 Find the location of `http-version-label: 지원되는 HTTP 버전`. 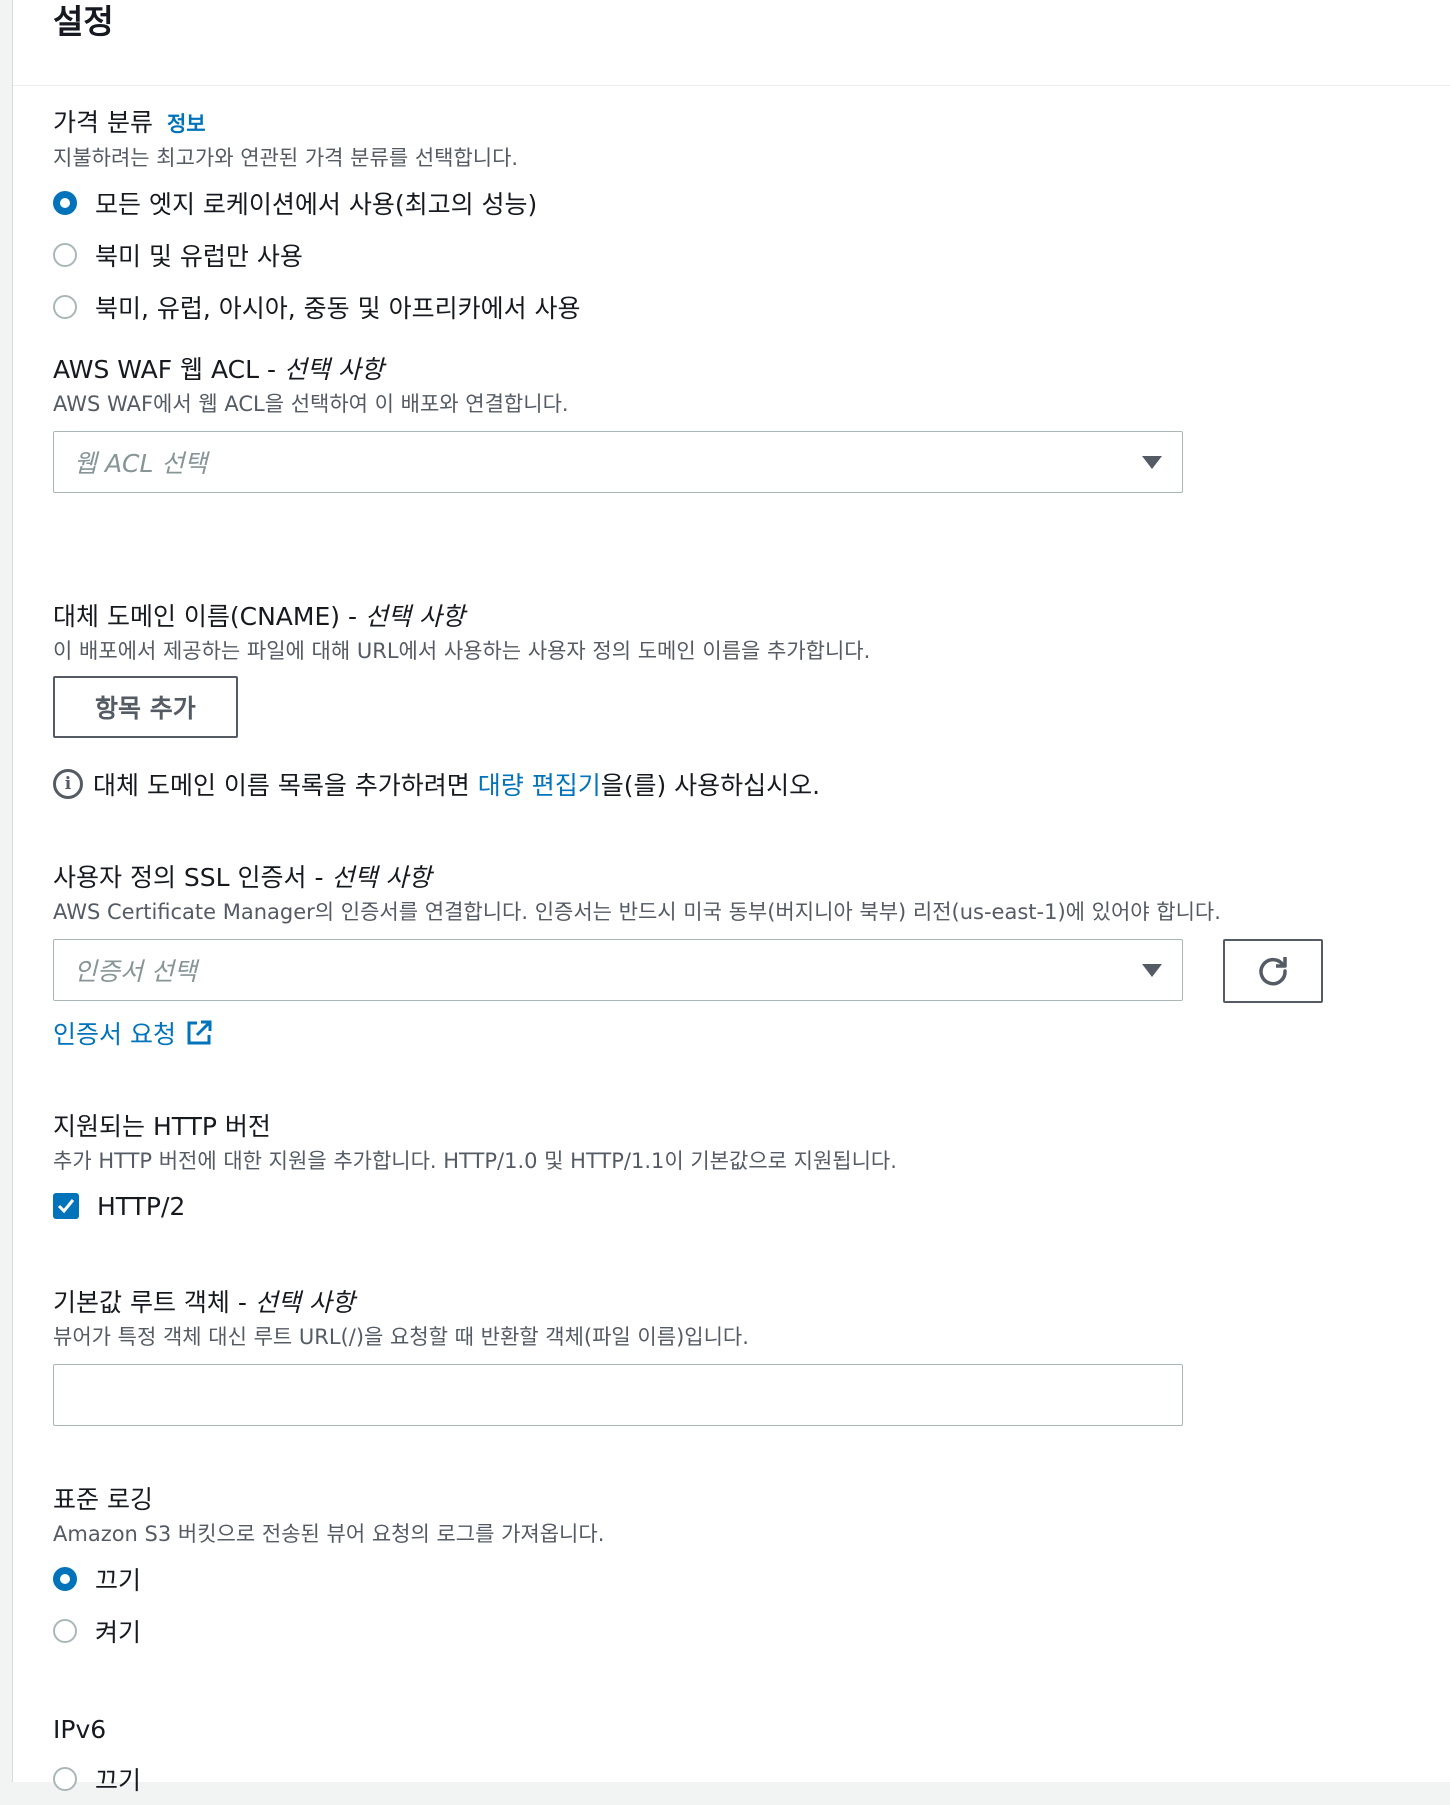

http-version-label: 지원되는 HTTP 버전 is located at coordinates (162, 1126).